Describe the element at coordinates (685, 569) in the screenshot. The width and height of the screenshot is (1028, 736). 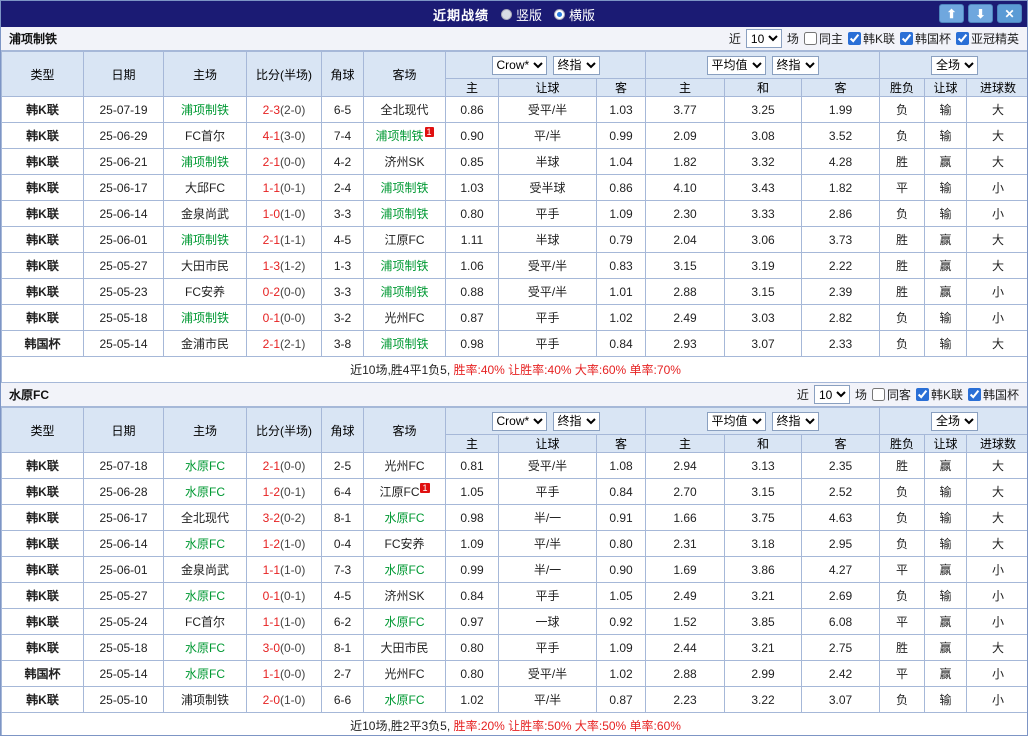
I see `euro-home-odds: 1.69` at that location.